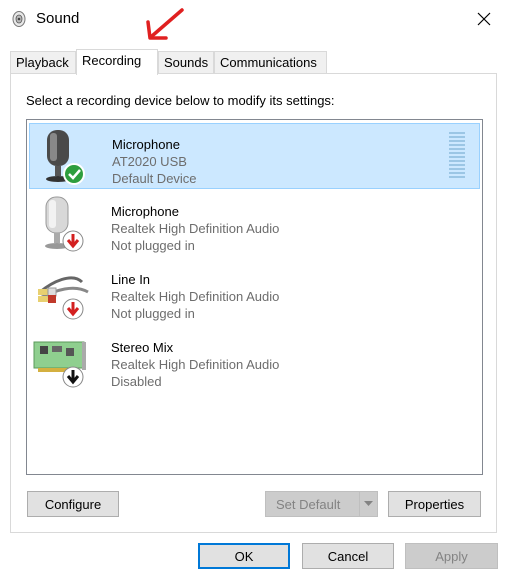 The image size is (507, 580). I want to click on set-default-button: Set Default, so click(321, 504).